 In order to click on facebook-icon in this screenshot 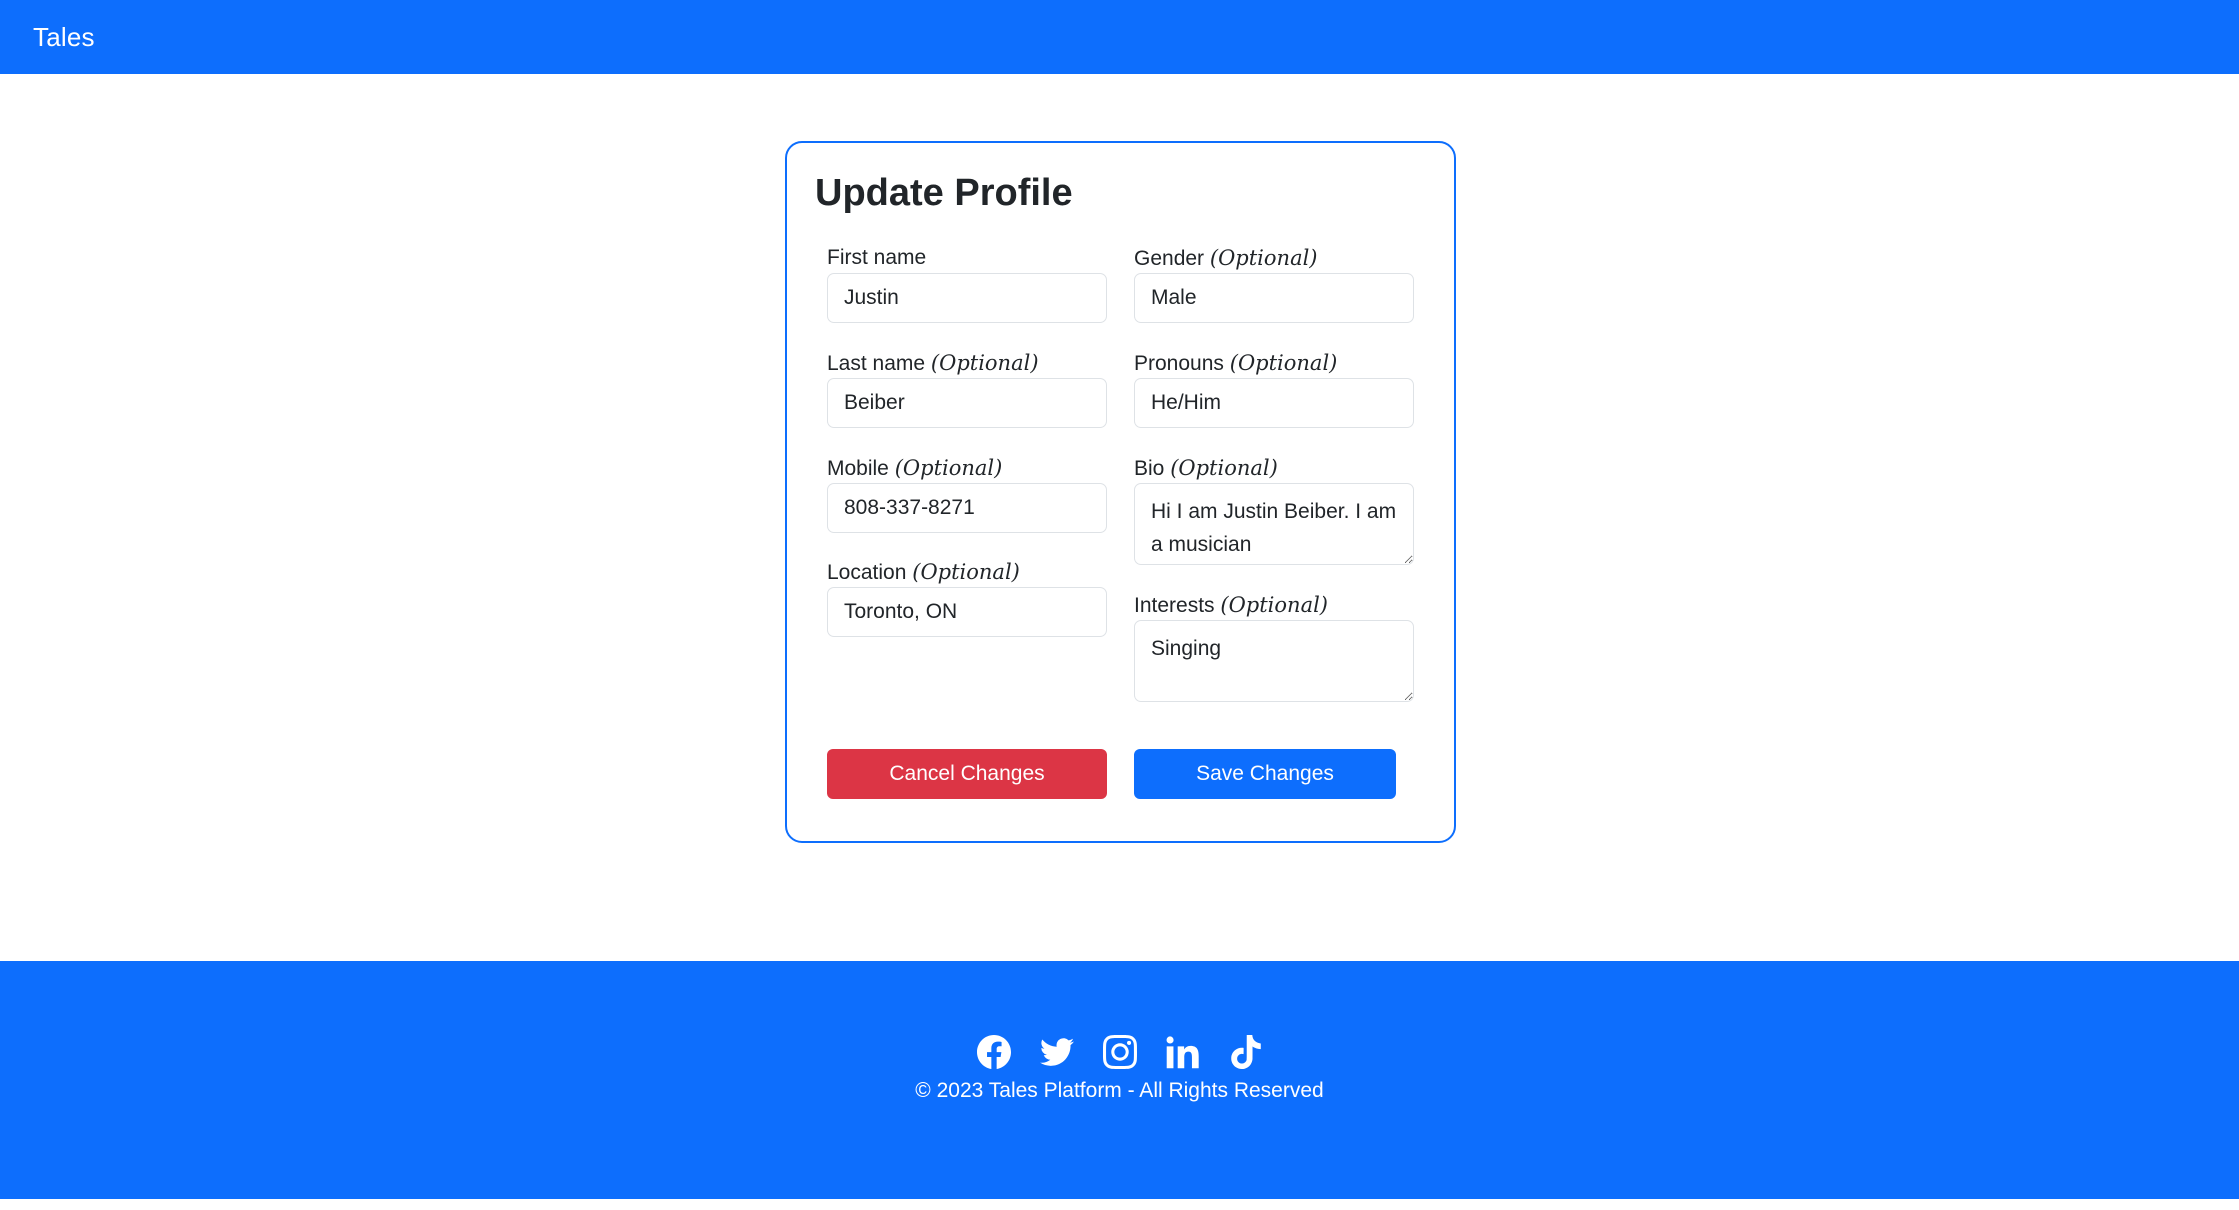, I will do `click(993, 1052)`.